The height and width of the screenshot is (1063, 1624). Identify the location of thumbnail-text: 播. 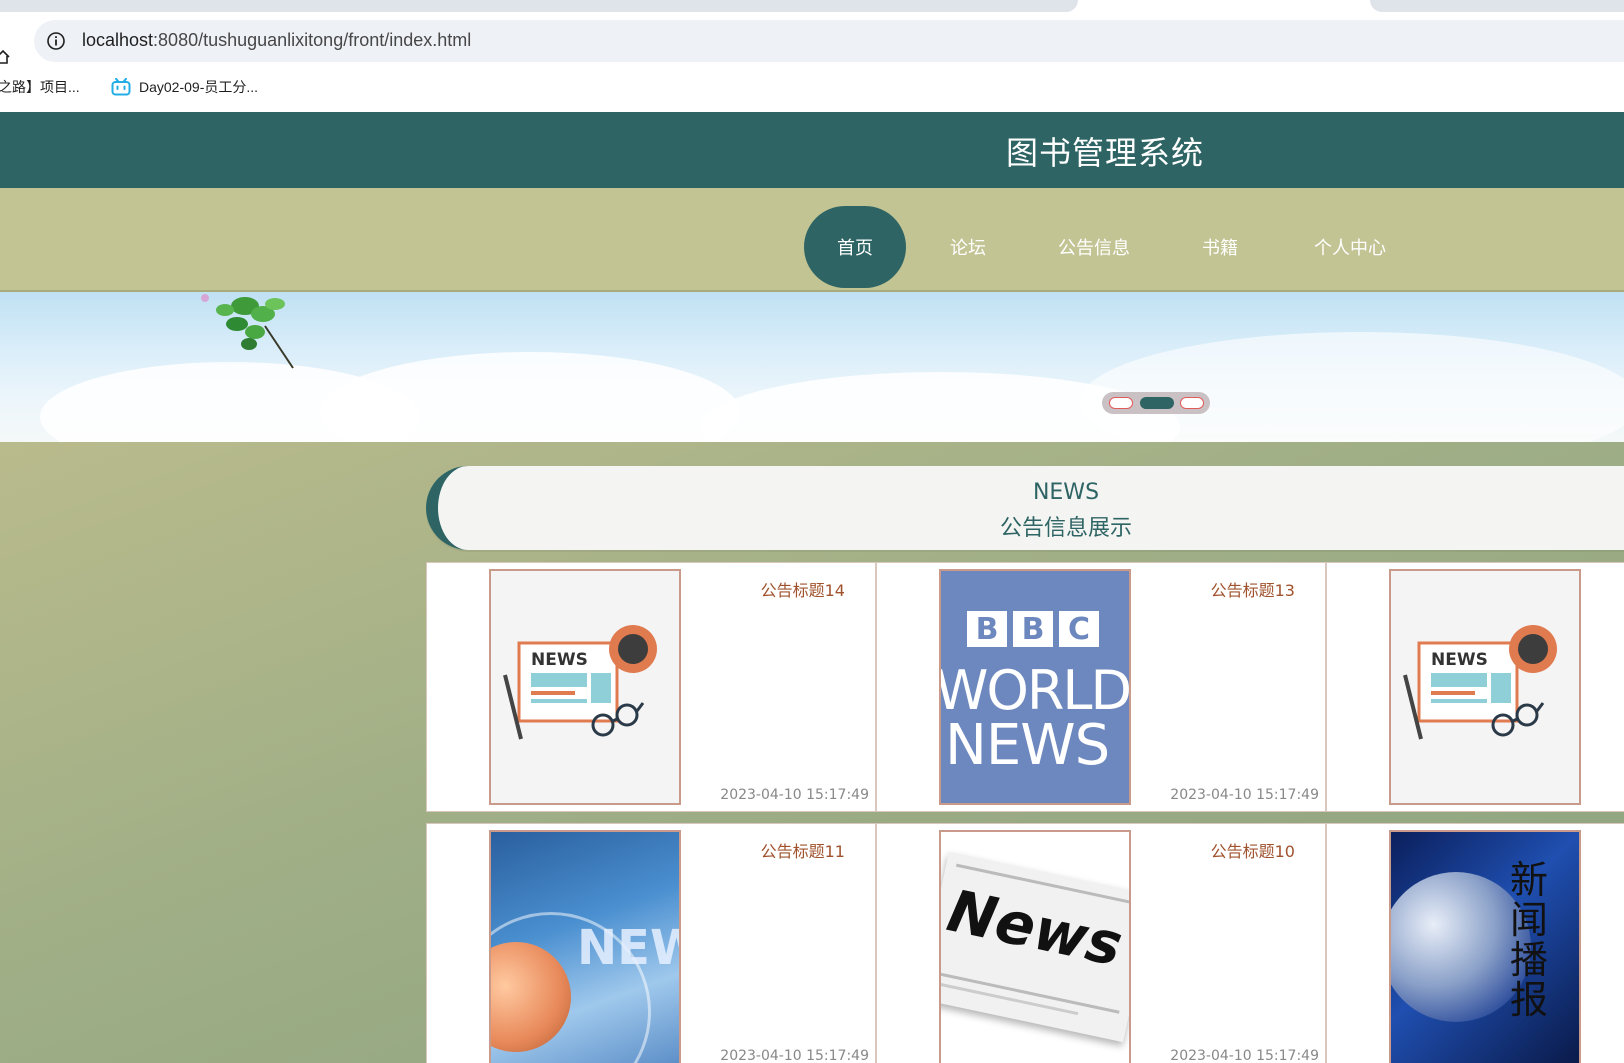
(1528, 960).